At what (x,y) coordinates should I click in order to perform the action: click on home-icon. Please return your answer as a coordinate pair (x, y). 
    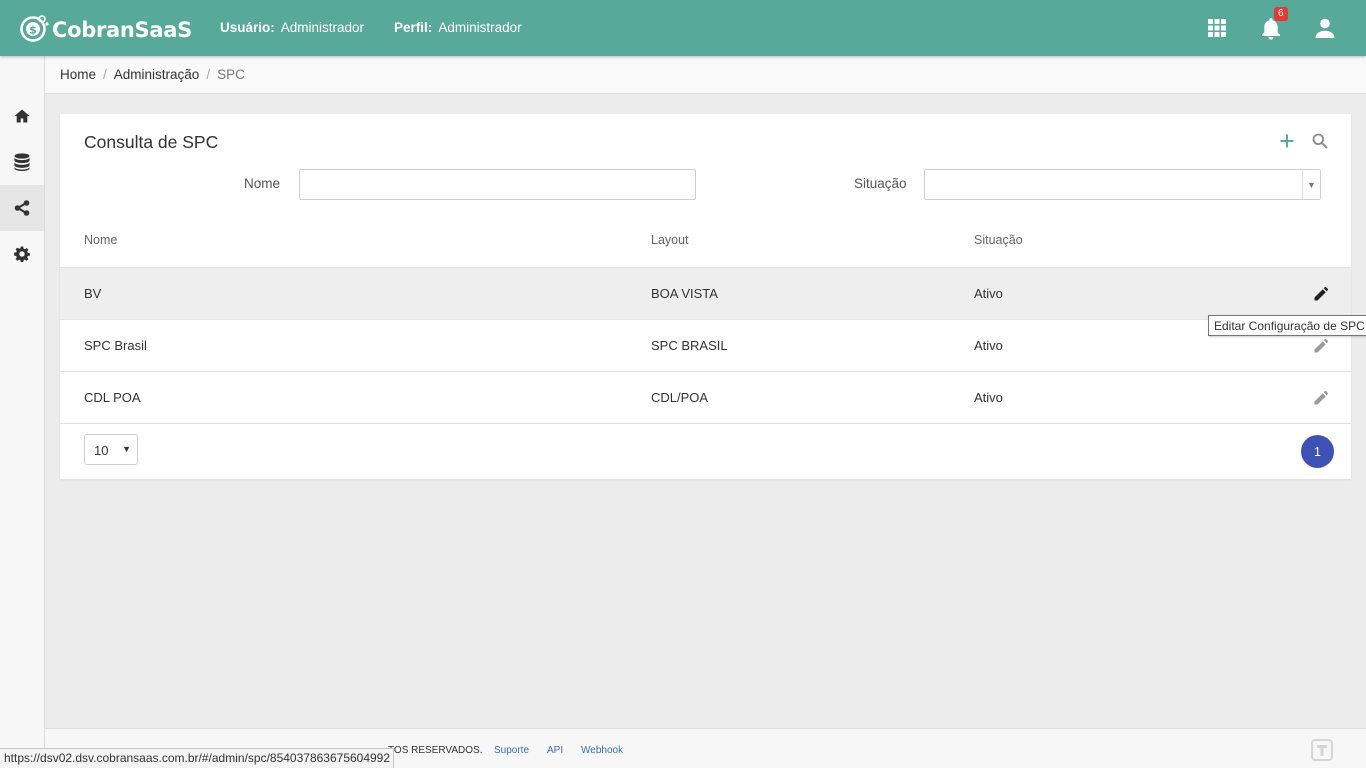
    Looking at the image, I should click on (22, 116).